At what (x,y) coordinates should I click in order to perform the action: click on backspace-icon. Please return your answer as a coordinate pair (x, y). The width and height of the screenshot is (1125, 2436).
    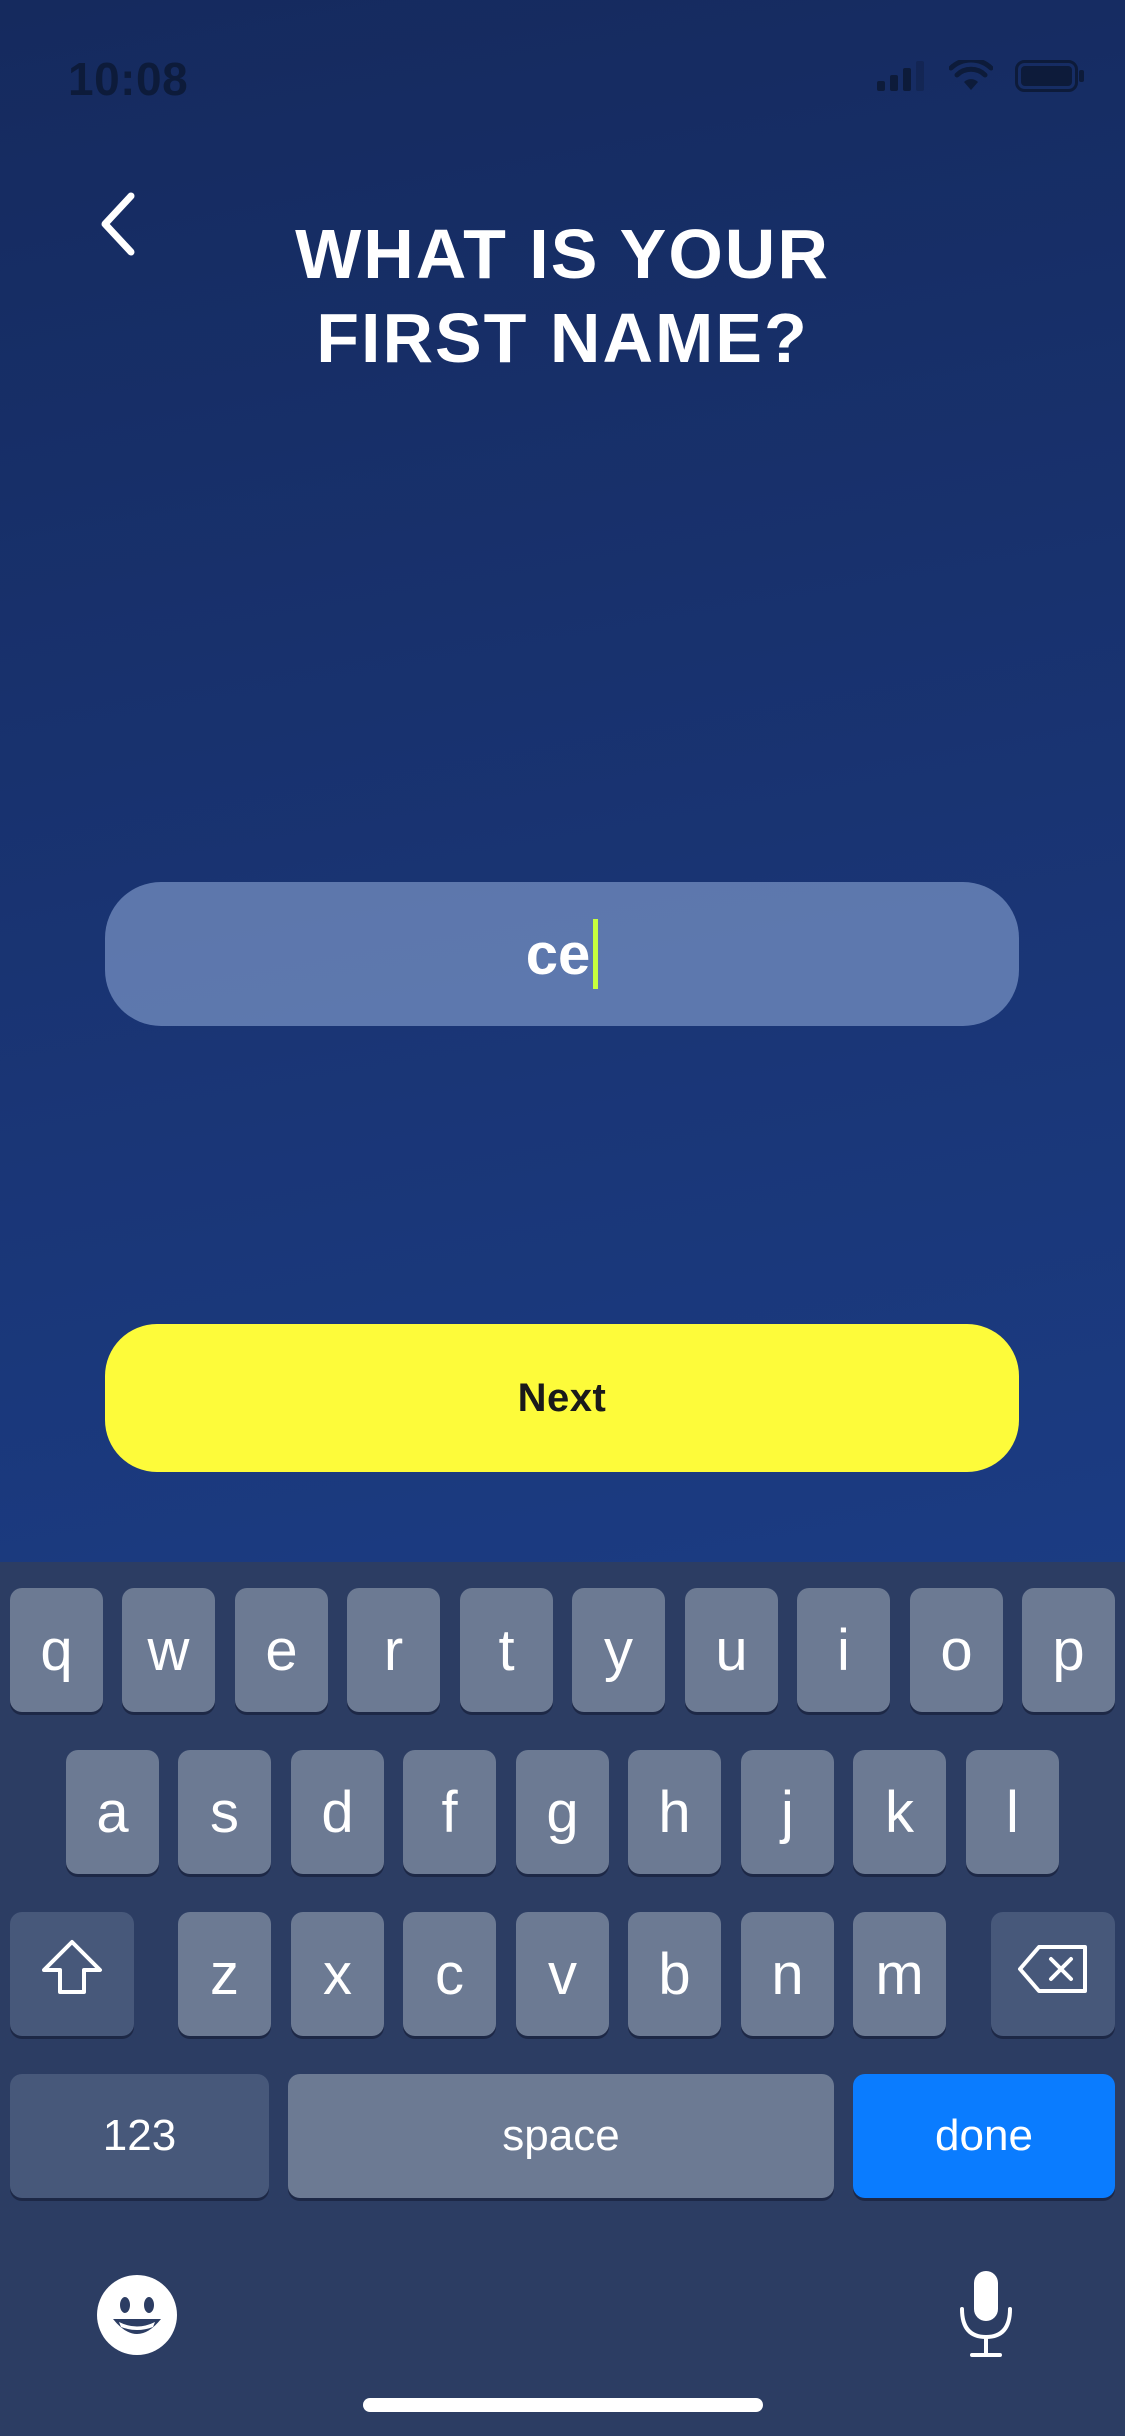
    Looking at the image, I should click on (1053, 1974).